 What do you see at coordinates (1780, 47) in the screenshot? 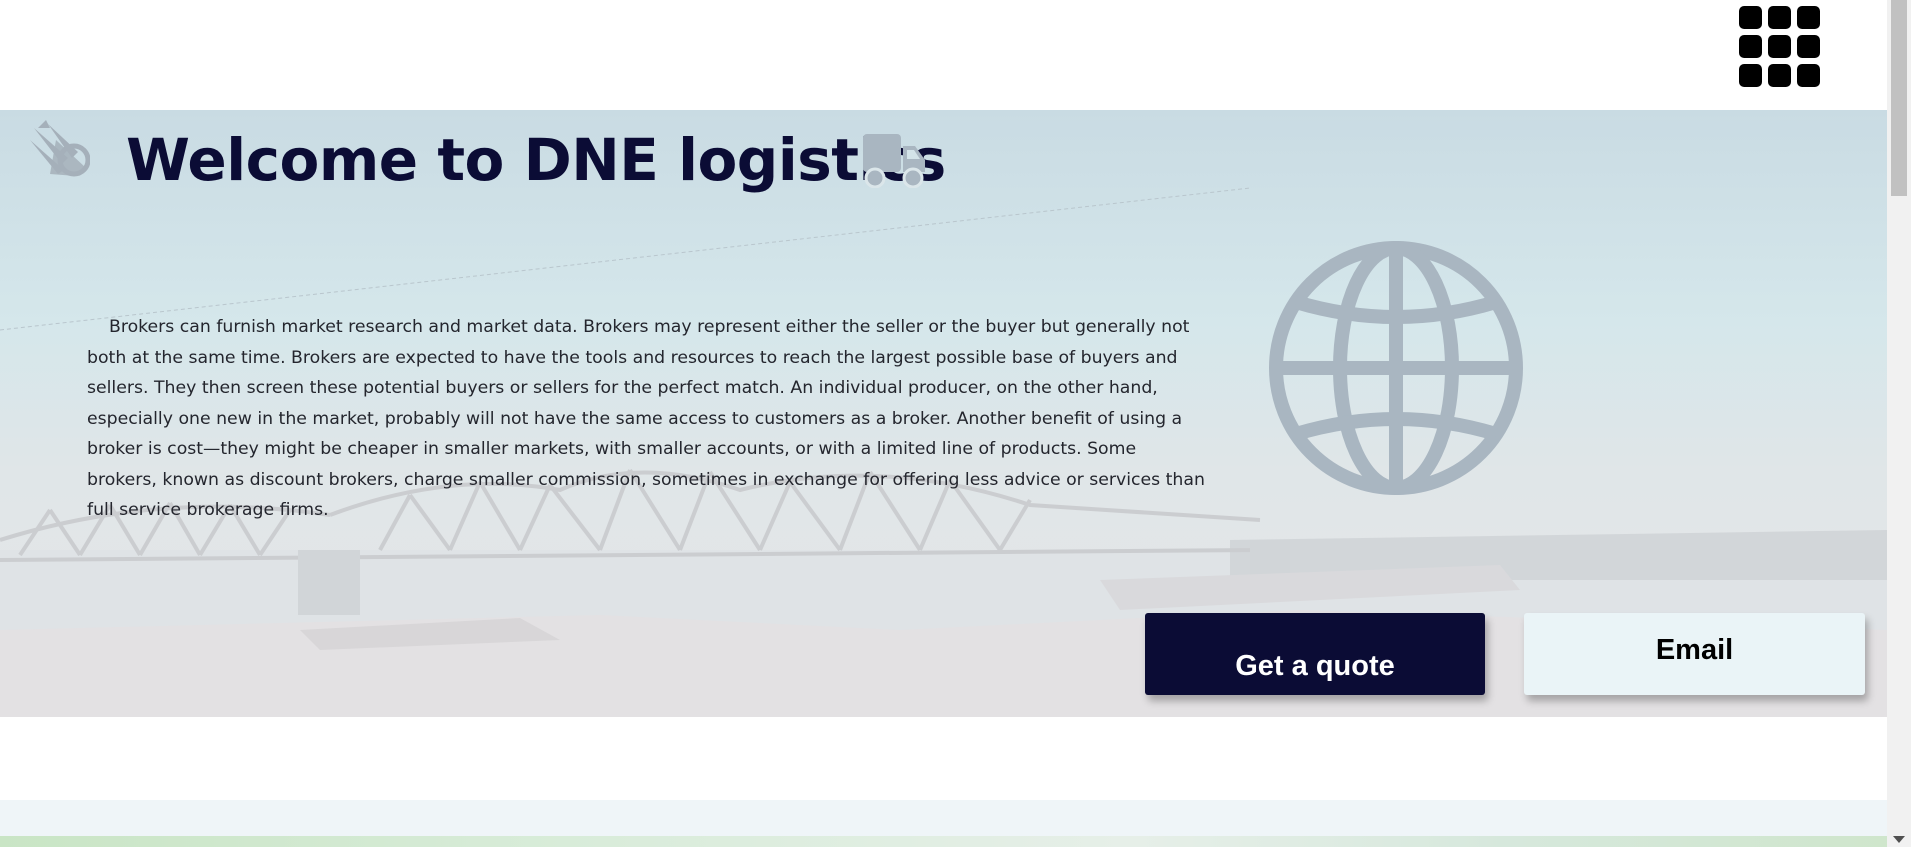
I see `grid-menu-icon` at bounding box center [1780, 47].